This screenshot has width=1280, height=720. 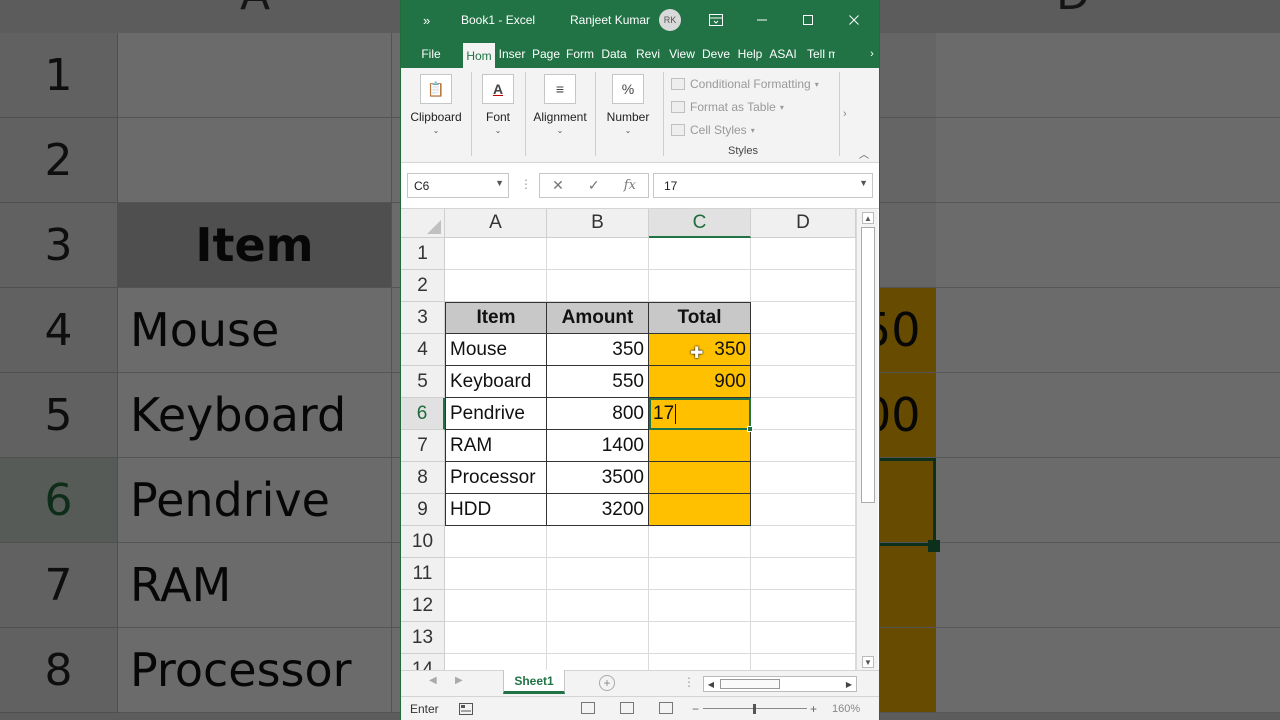 I want to click on item-cell: Mouse, so click(x=496, y=350).